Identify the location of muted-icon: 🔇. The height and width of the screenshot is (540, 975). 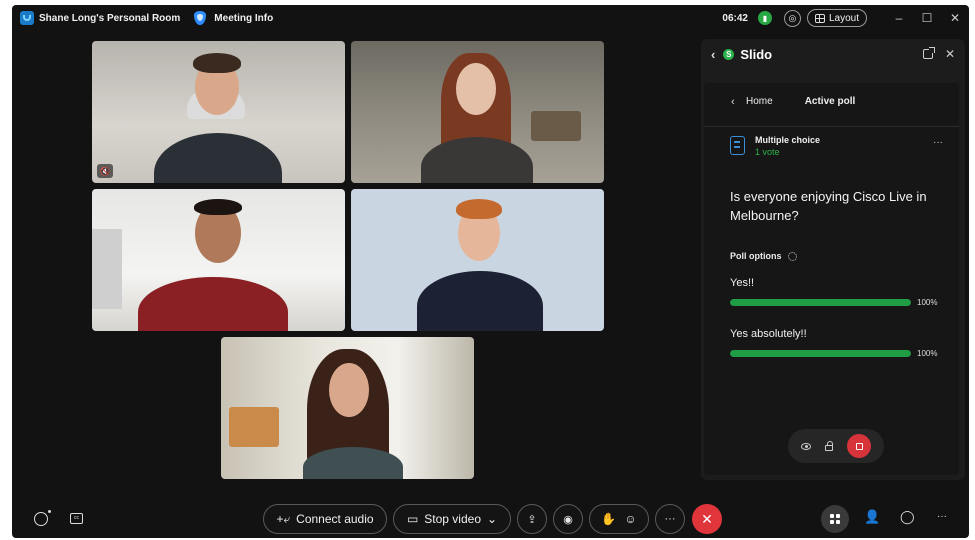
(105, 171).